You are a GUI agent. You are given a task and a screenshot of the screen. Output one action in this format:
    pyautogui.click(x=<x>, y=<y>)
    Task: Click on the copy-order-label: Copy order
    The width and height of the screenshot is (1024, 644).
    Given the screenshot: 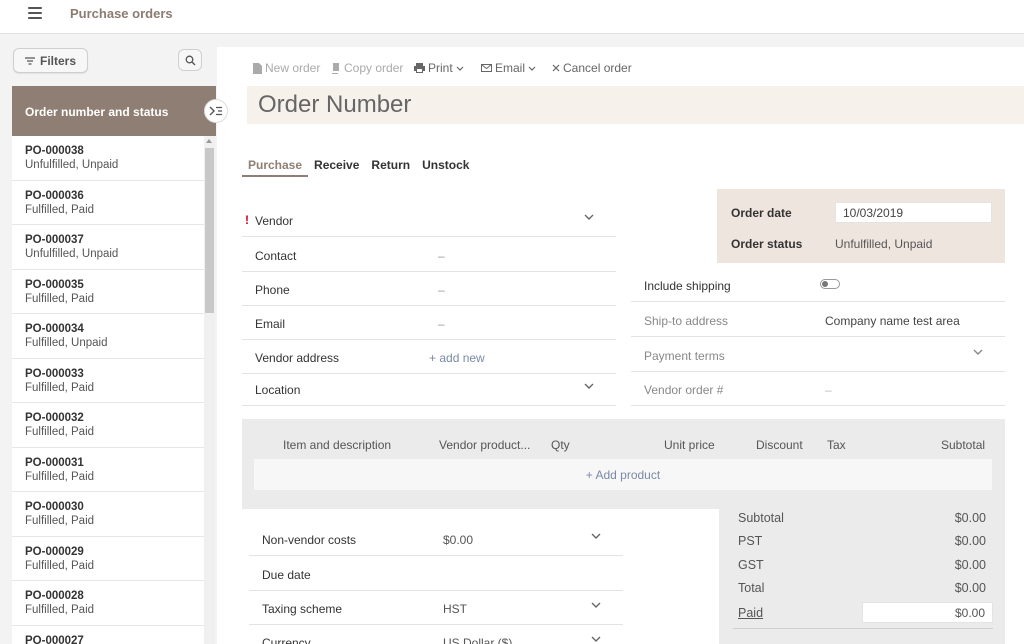 What is the action you would take?
    pyautogui.click(x=374, y=68)
    